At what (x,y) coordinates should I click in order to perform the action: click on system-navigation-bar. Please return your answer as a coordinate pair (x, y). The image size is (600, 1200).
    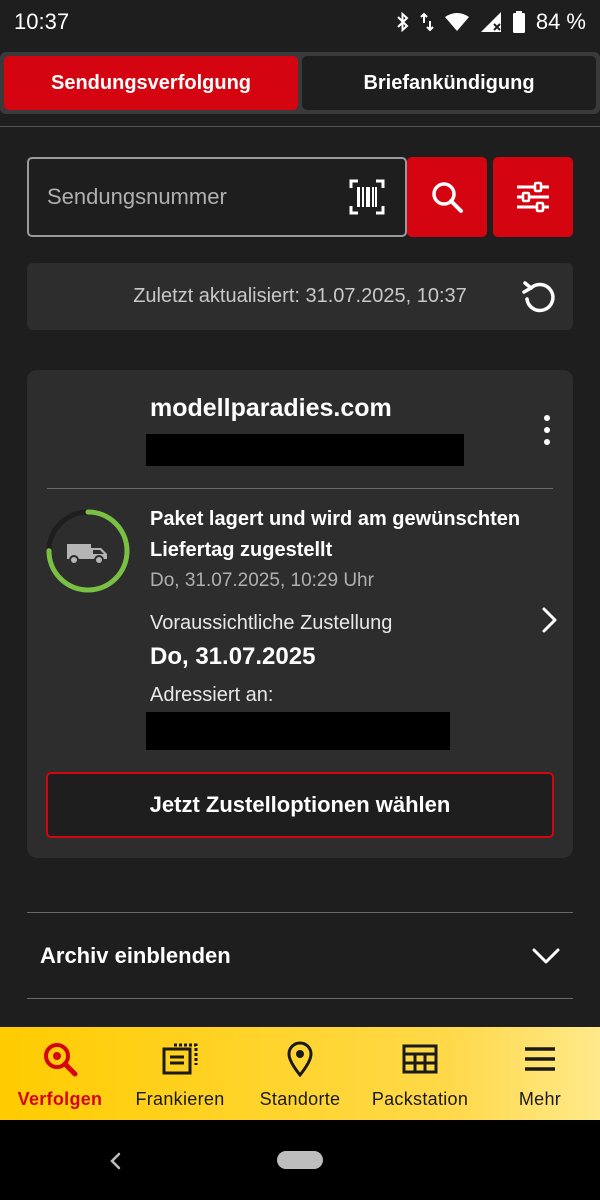
    Looking at the image, I should click on (300, 1160).